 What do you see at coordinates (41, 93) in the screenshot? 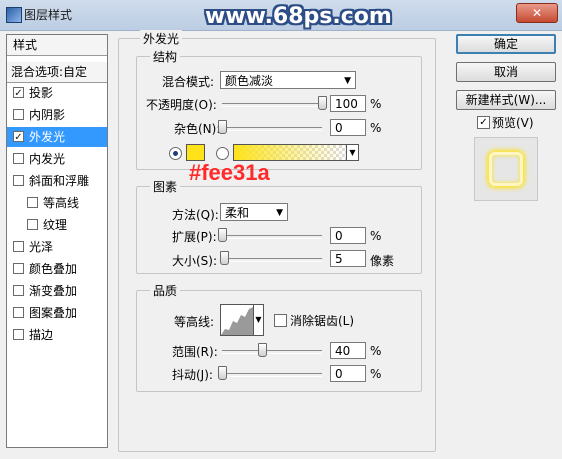
I see `style-item-label: 投影` at bounding box center [41, 93].